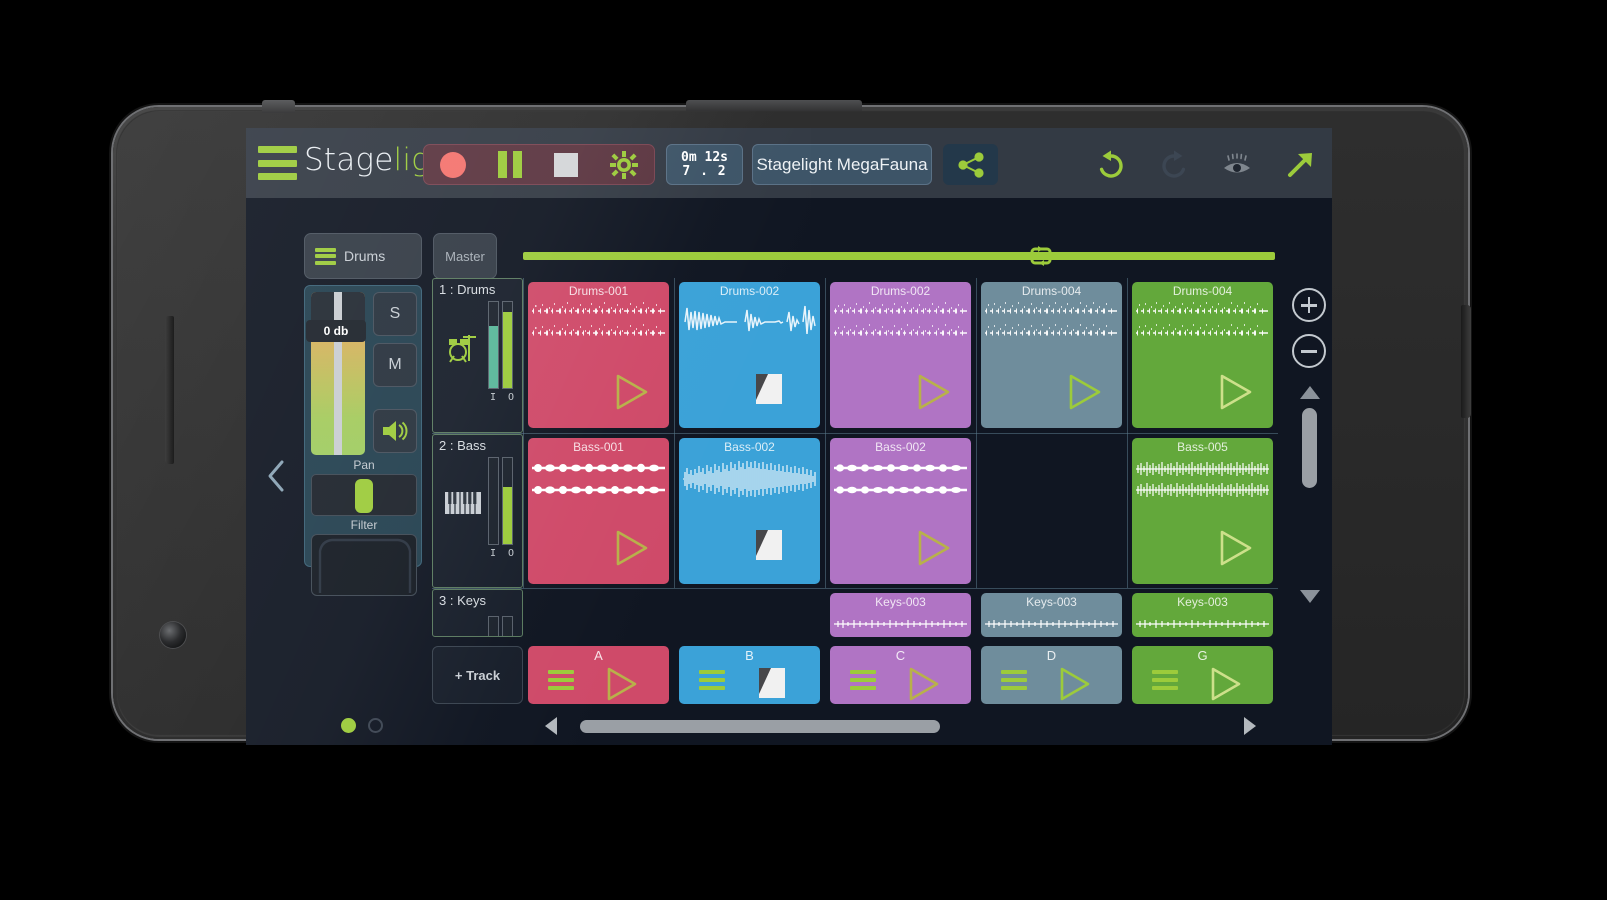 The height and width of the screenshot is (900, 1607). What do you see at coordinates (1205, 164) in the screenshot?
I see `top-right-actions` at bounding box center [1205, 164].